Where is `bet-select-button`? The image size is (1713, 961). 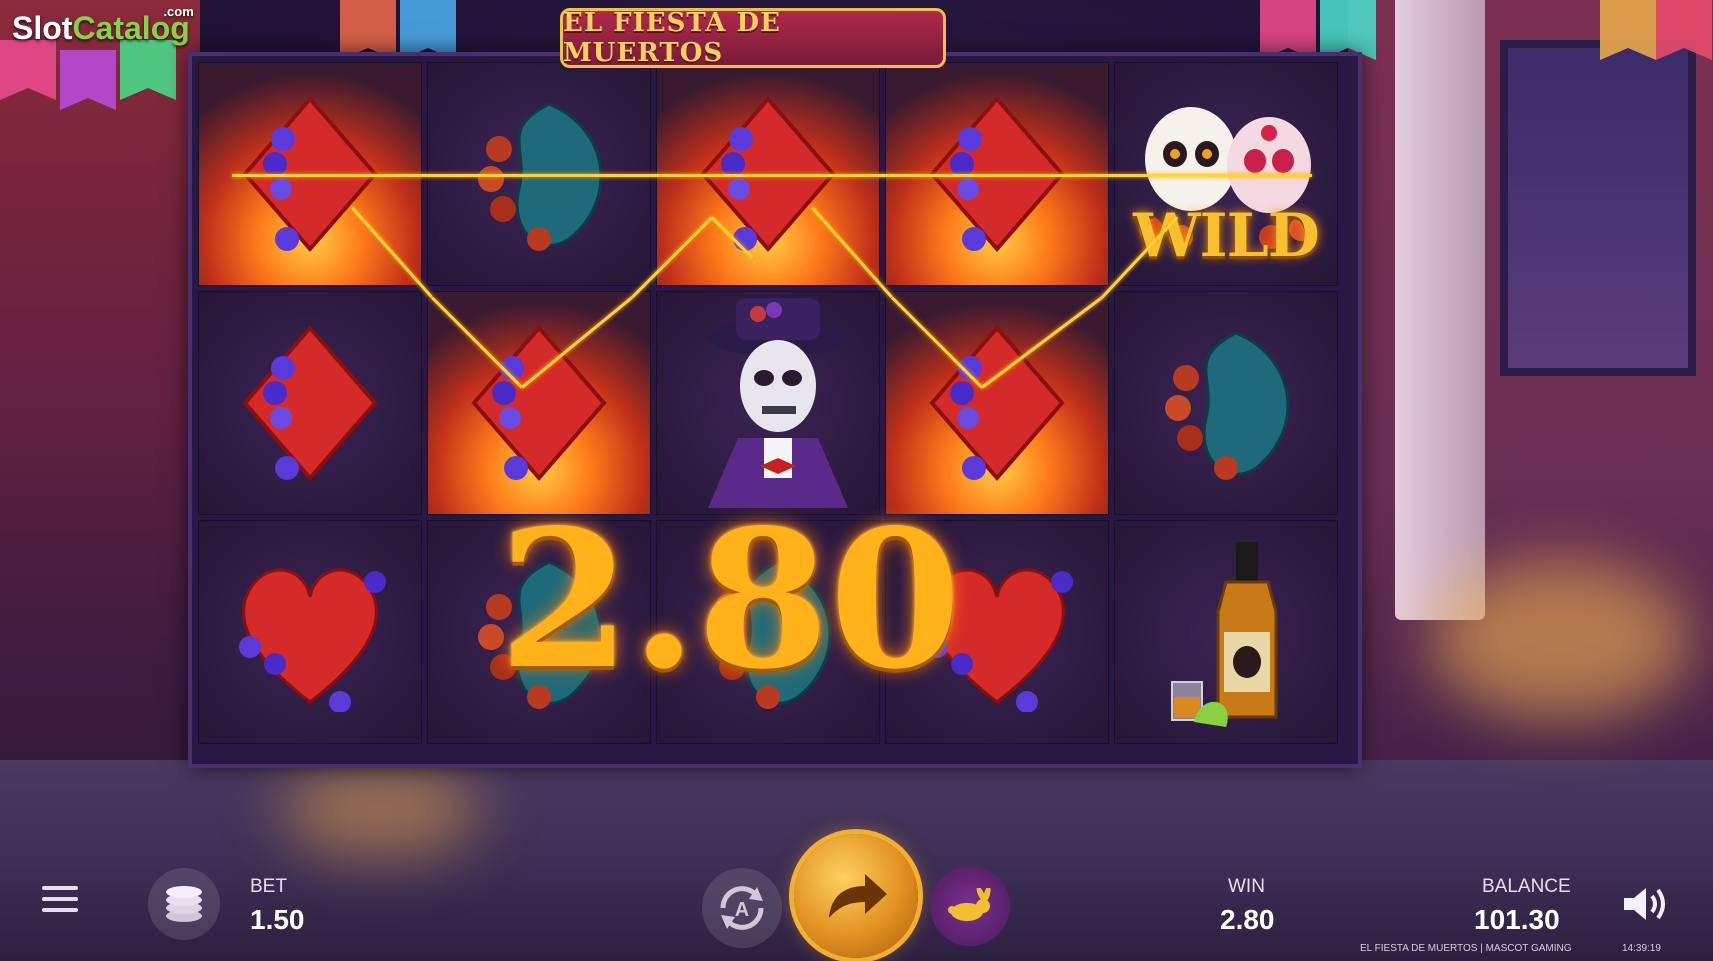 bet-select-button is located at coordinates (184, 904).